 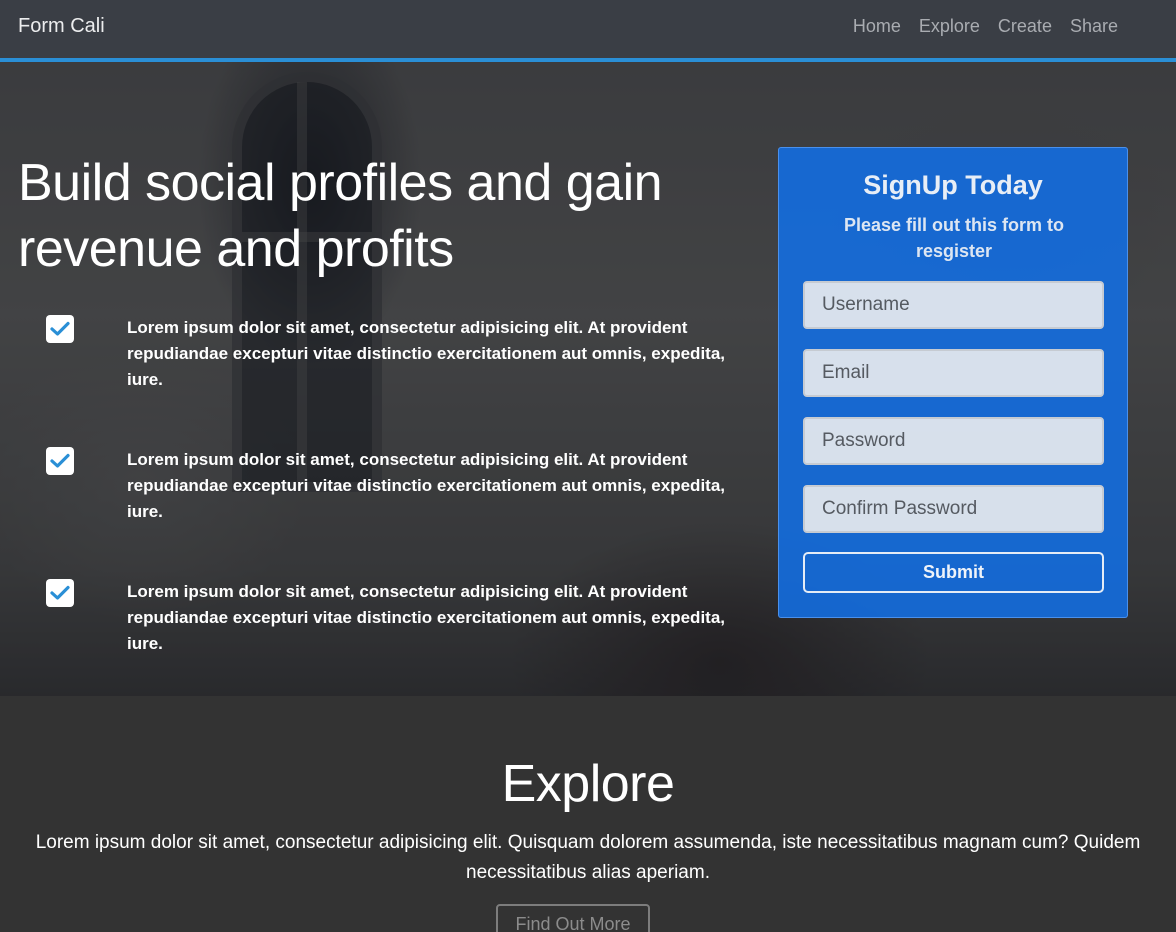 What do you see at coordinates (588, 31) in the screenshot?
I see `navbar: Form Cali Home Explore Create Share` at bounding box center [588, 31].